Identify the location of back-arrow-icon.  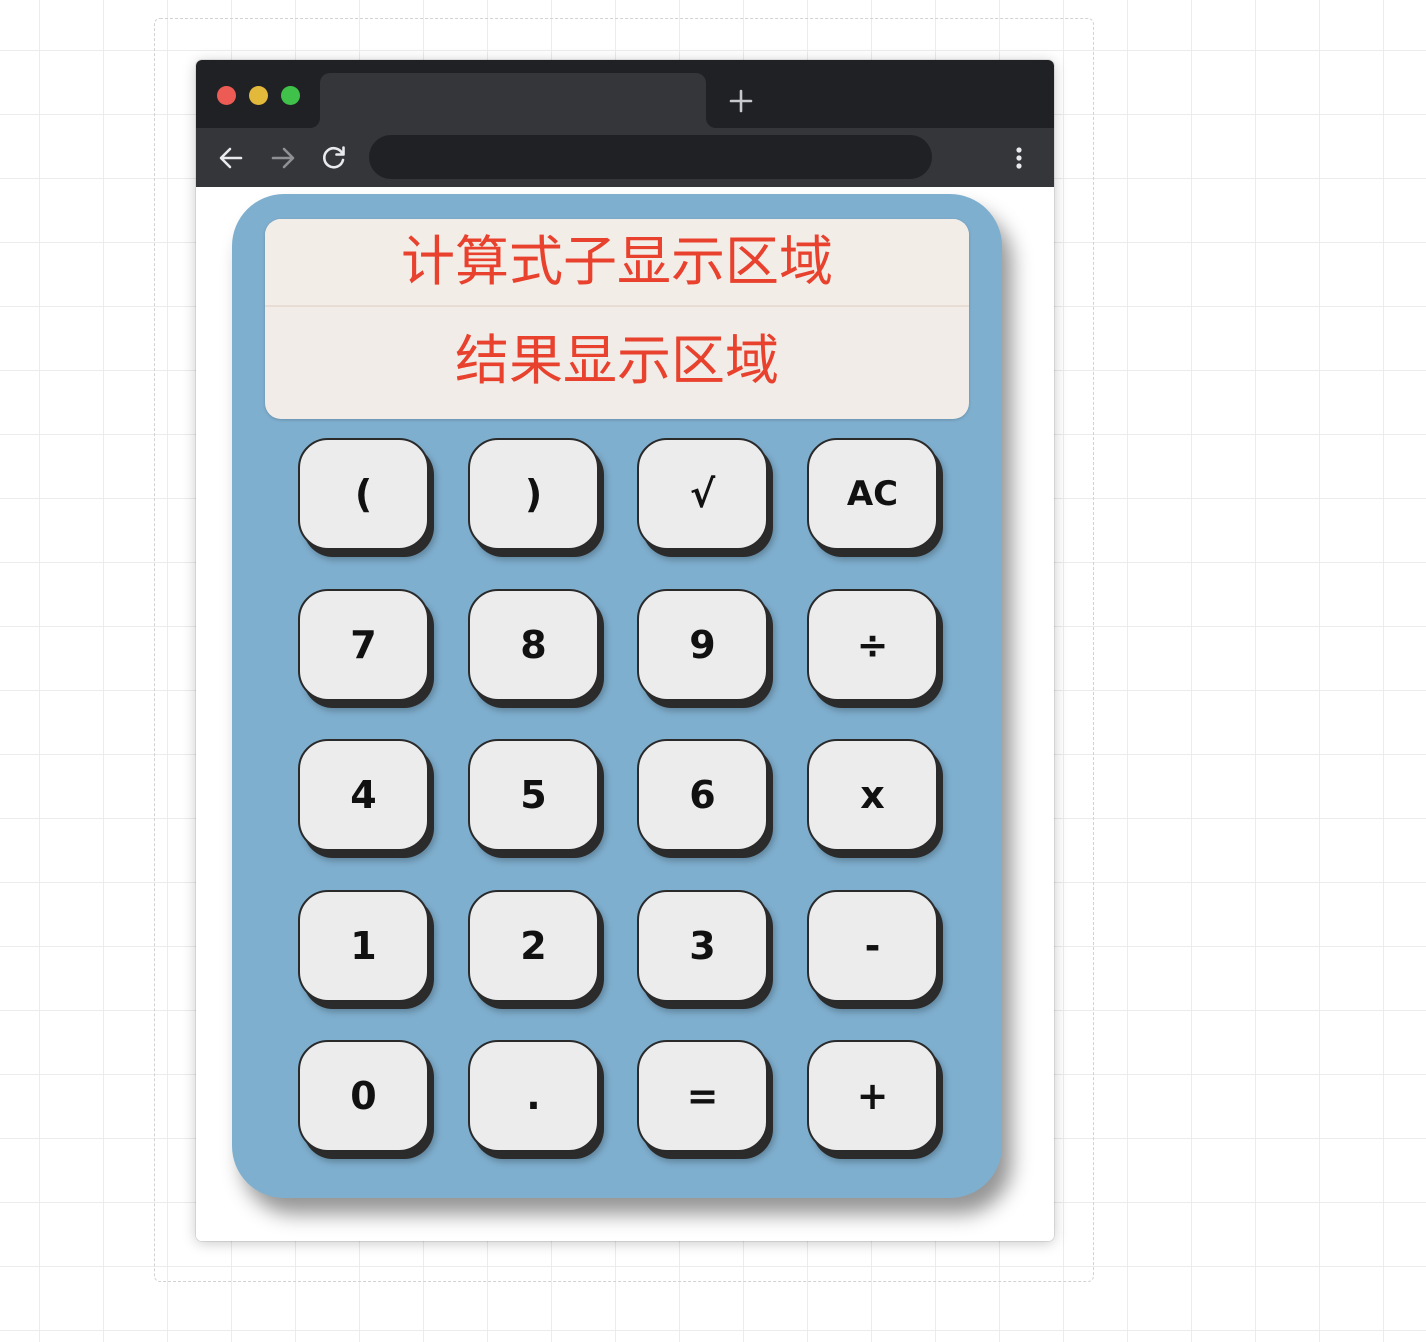
(231, 158).